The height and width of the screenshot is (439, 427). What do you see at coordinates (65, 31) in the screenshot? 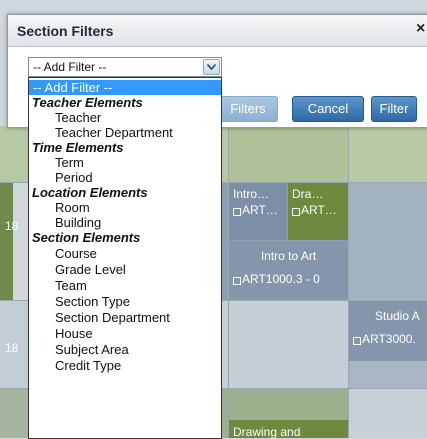
I see `dialog-title: Section Filters` at bounding box center [65, 31].